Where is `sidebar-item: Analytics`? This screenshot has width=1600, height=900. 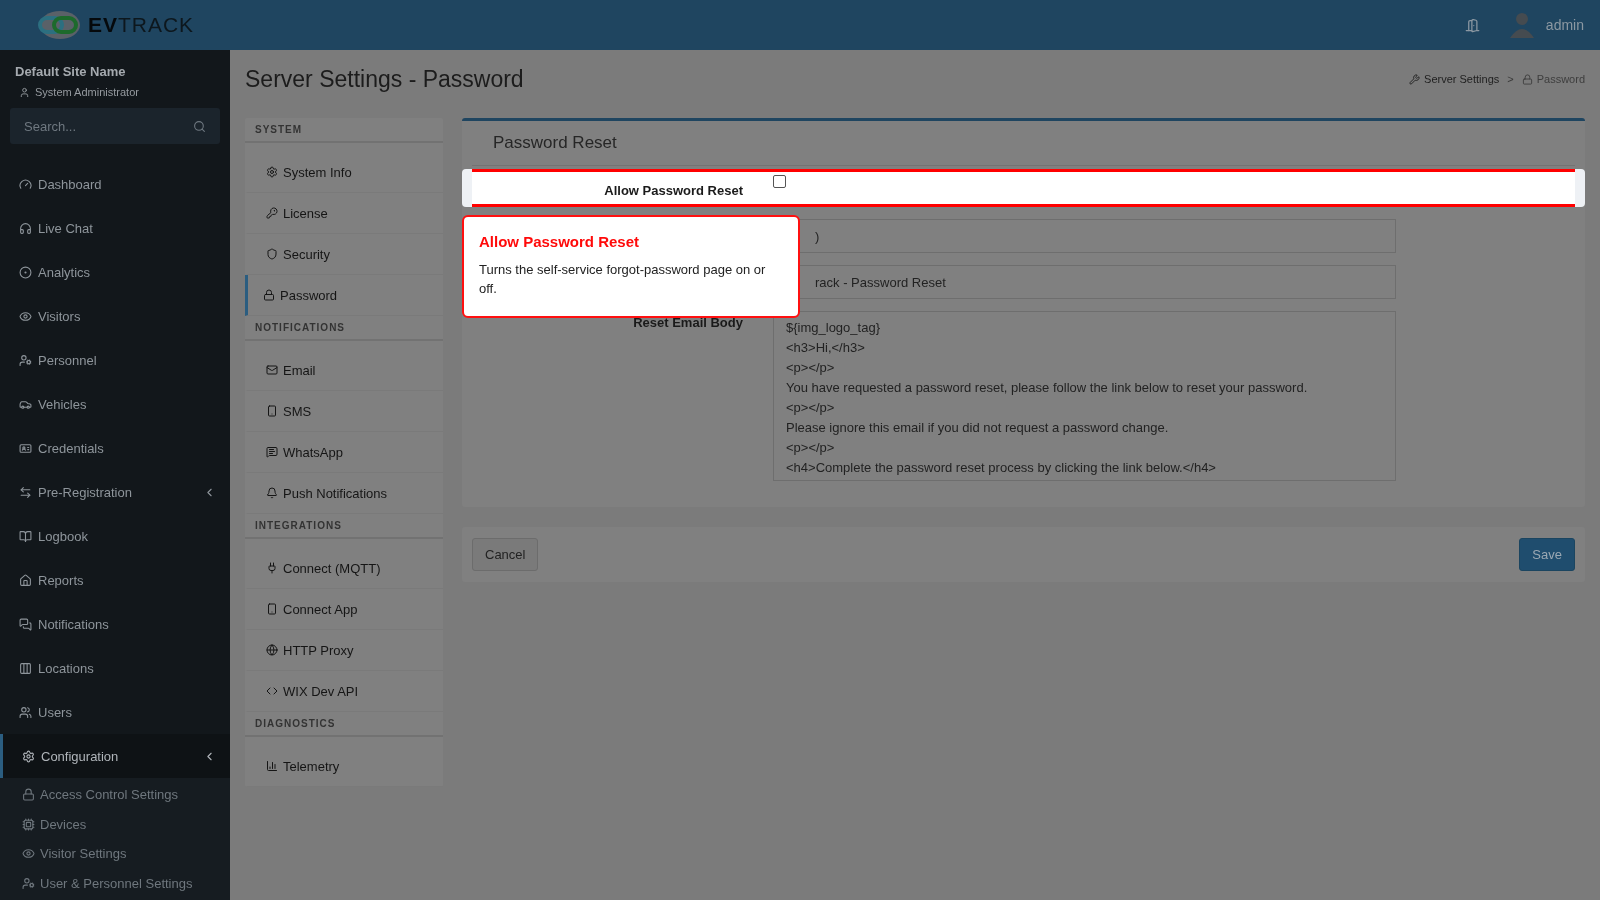 sidebar-item: Analytics is located at coordinates (115, 272).